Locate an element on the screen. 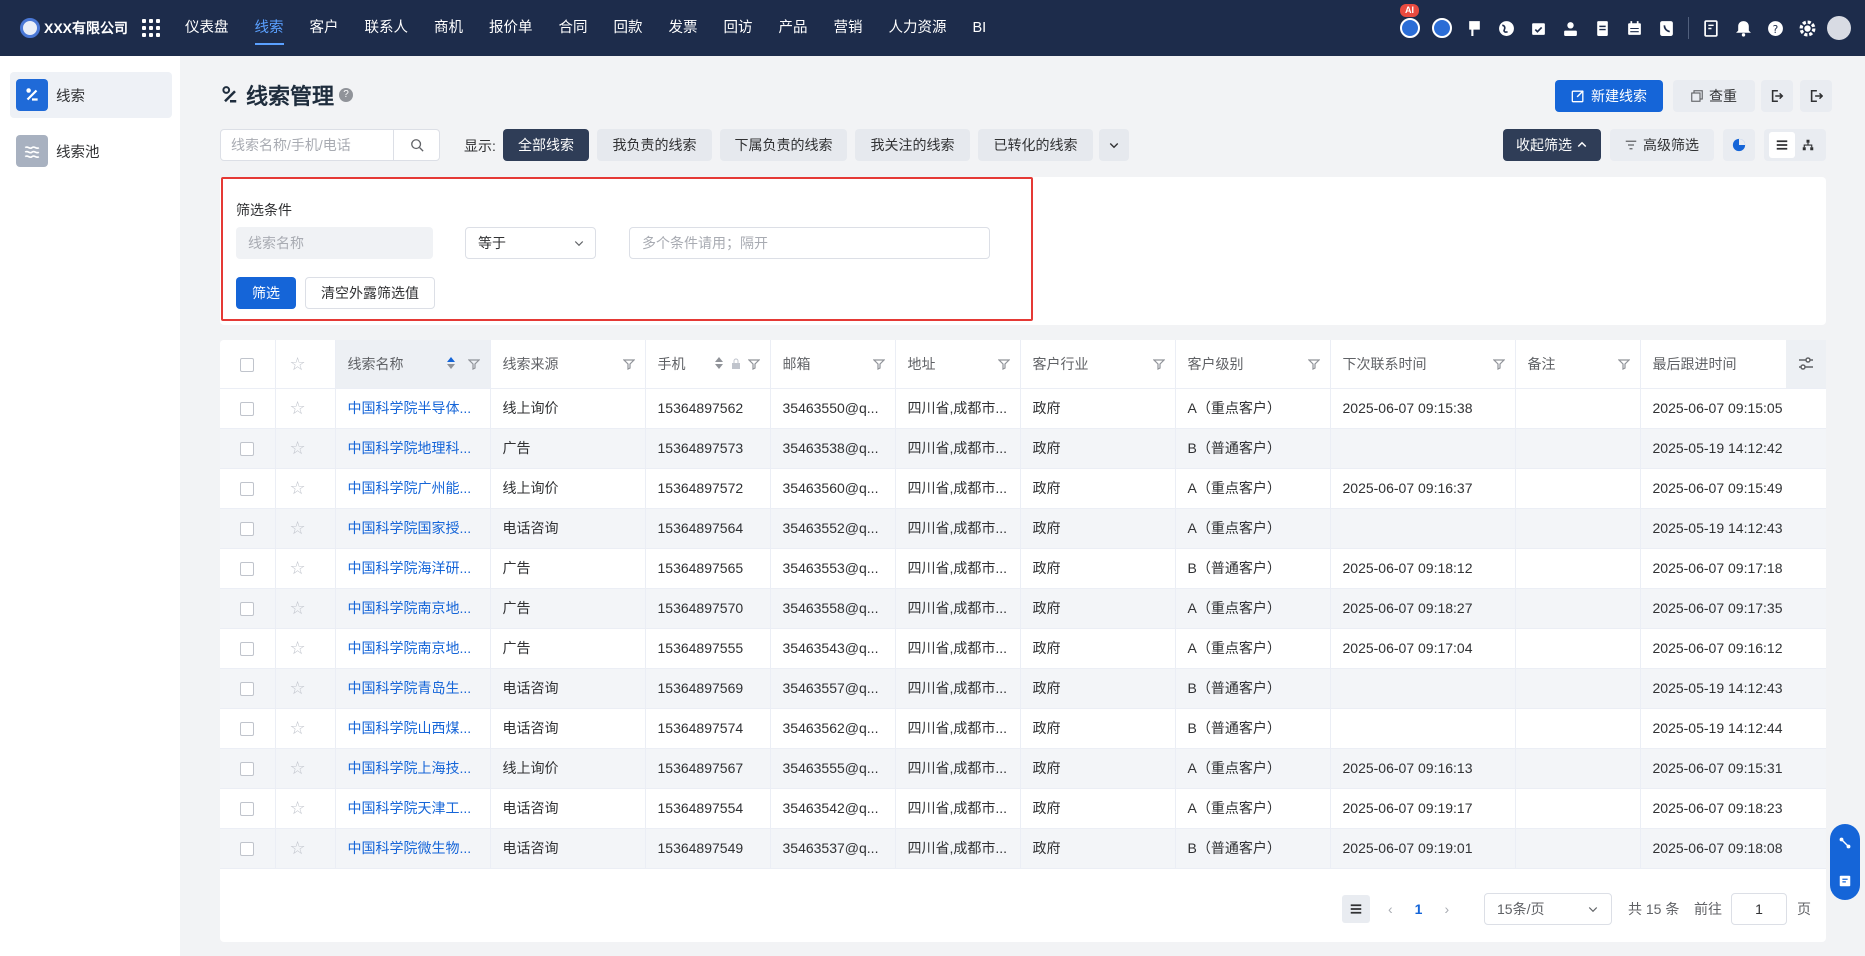  chip-followed-leads: 我关注的线索 is located at coordinates (912, 145).